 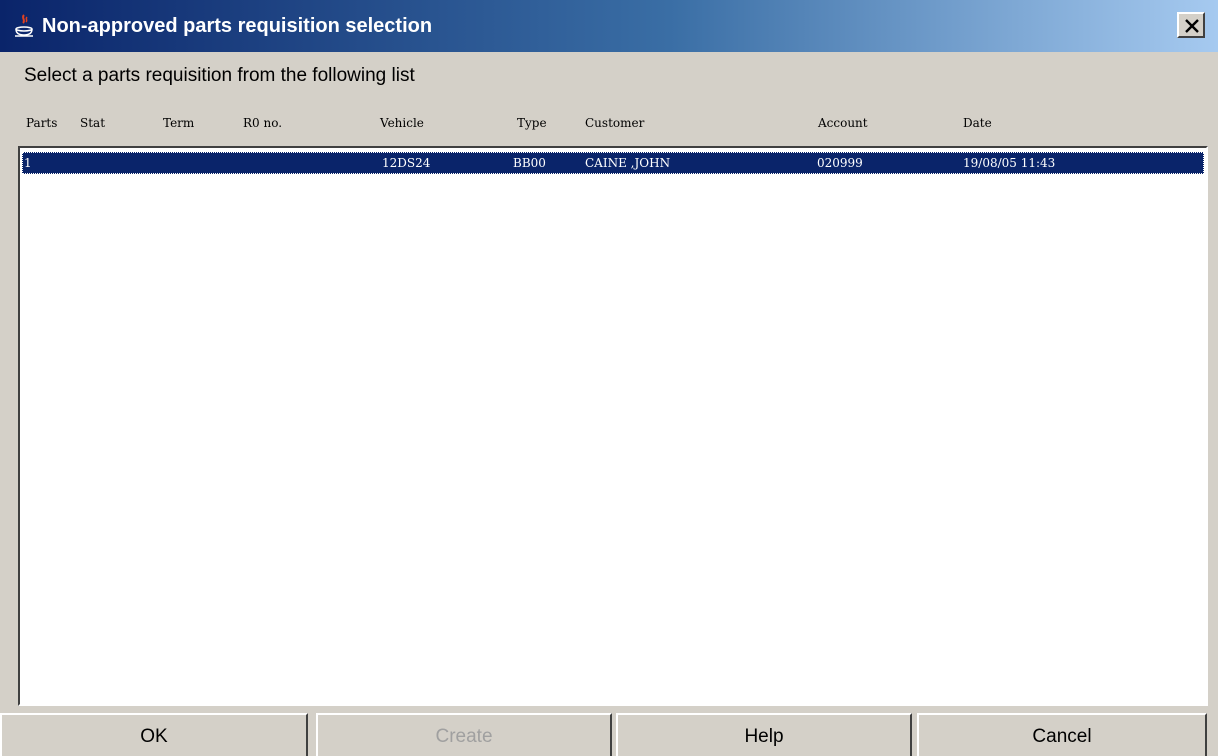 What do you see at coordinates (843, 123) in the screenshot?
I see `column-header-account: Account` at bounding box center [843, 123].